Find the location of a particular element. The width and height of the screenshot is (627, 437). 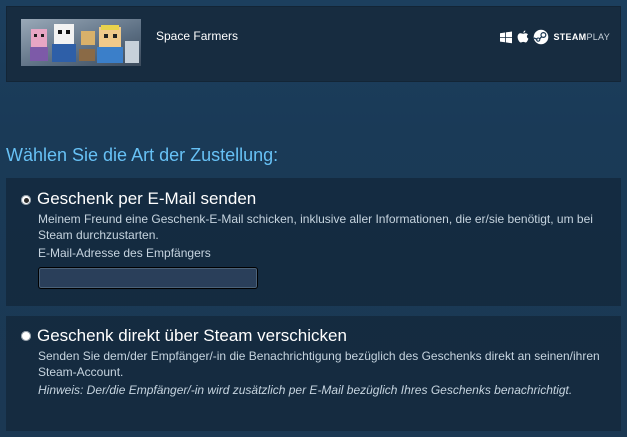

recipient-email-input is located at coordinates (148, 278).